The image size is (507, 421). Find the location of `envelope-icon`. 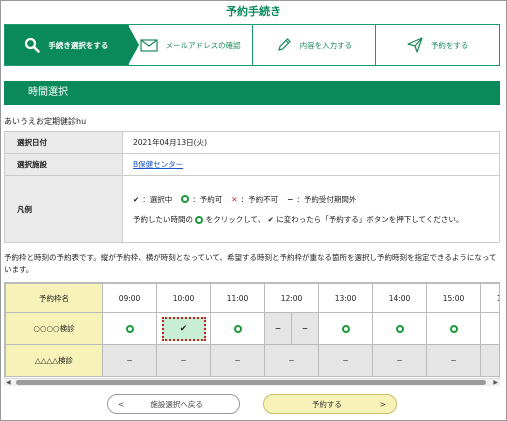

envelope-icon is located at coordinates (149, 45).